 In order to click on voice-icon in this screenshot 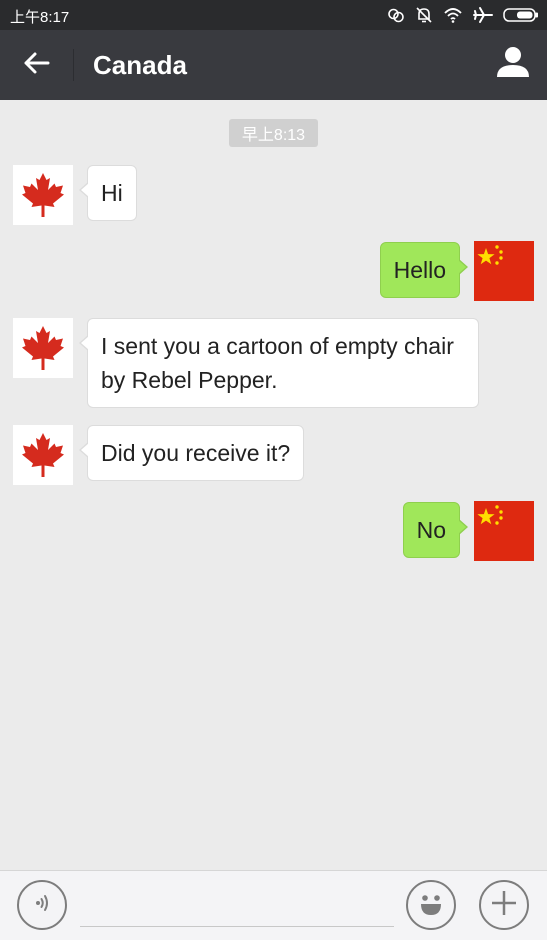, I will do `click(42, 905)`.